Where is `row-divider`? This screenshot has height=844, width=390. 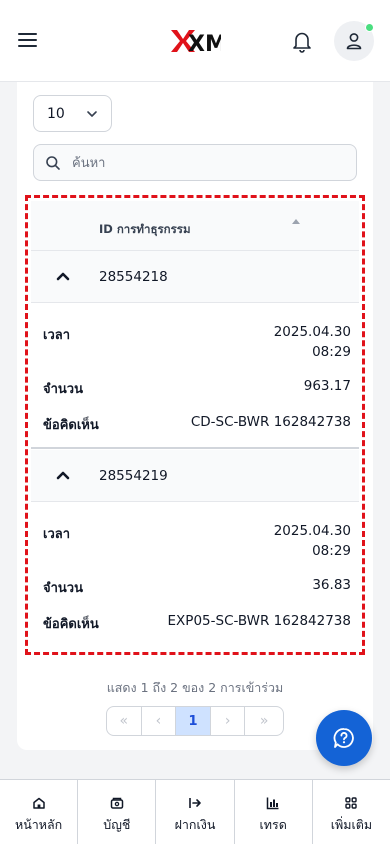
row-divider is located at coordinates (195, 448).